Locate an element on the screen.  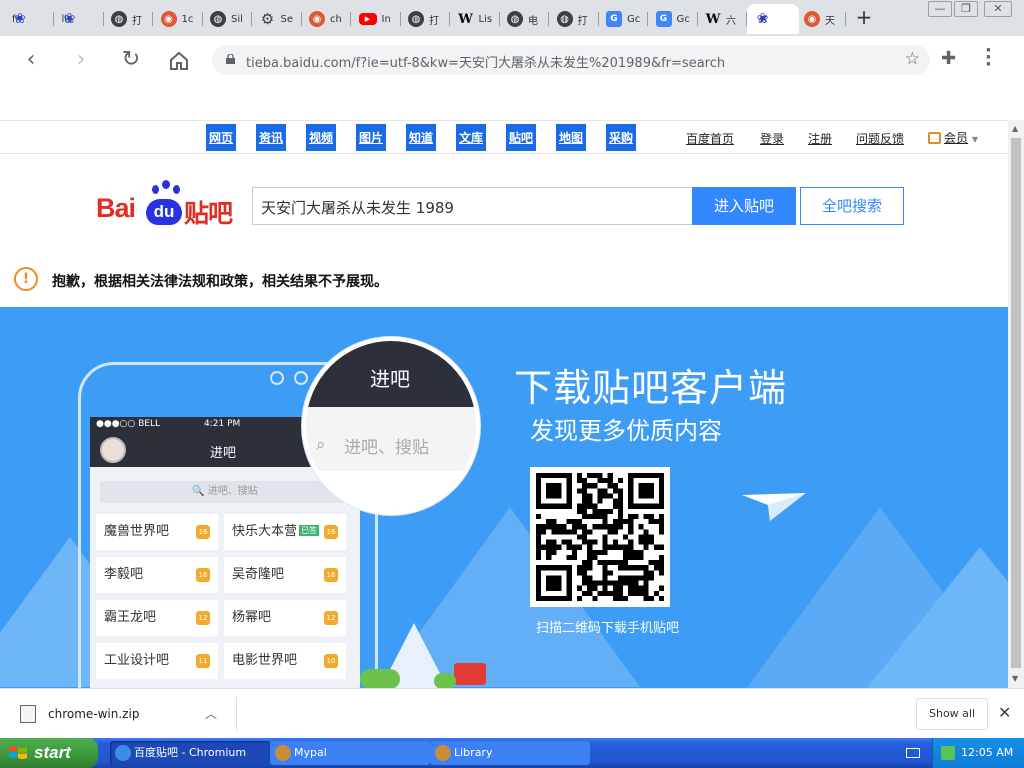
forum-cell: 吴奇隆吧 16 is located at coordinates (285, 575).